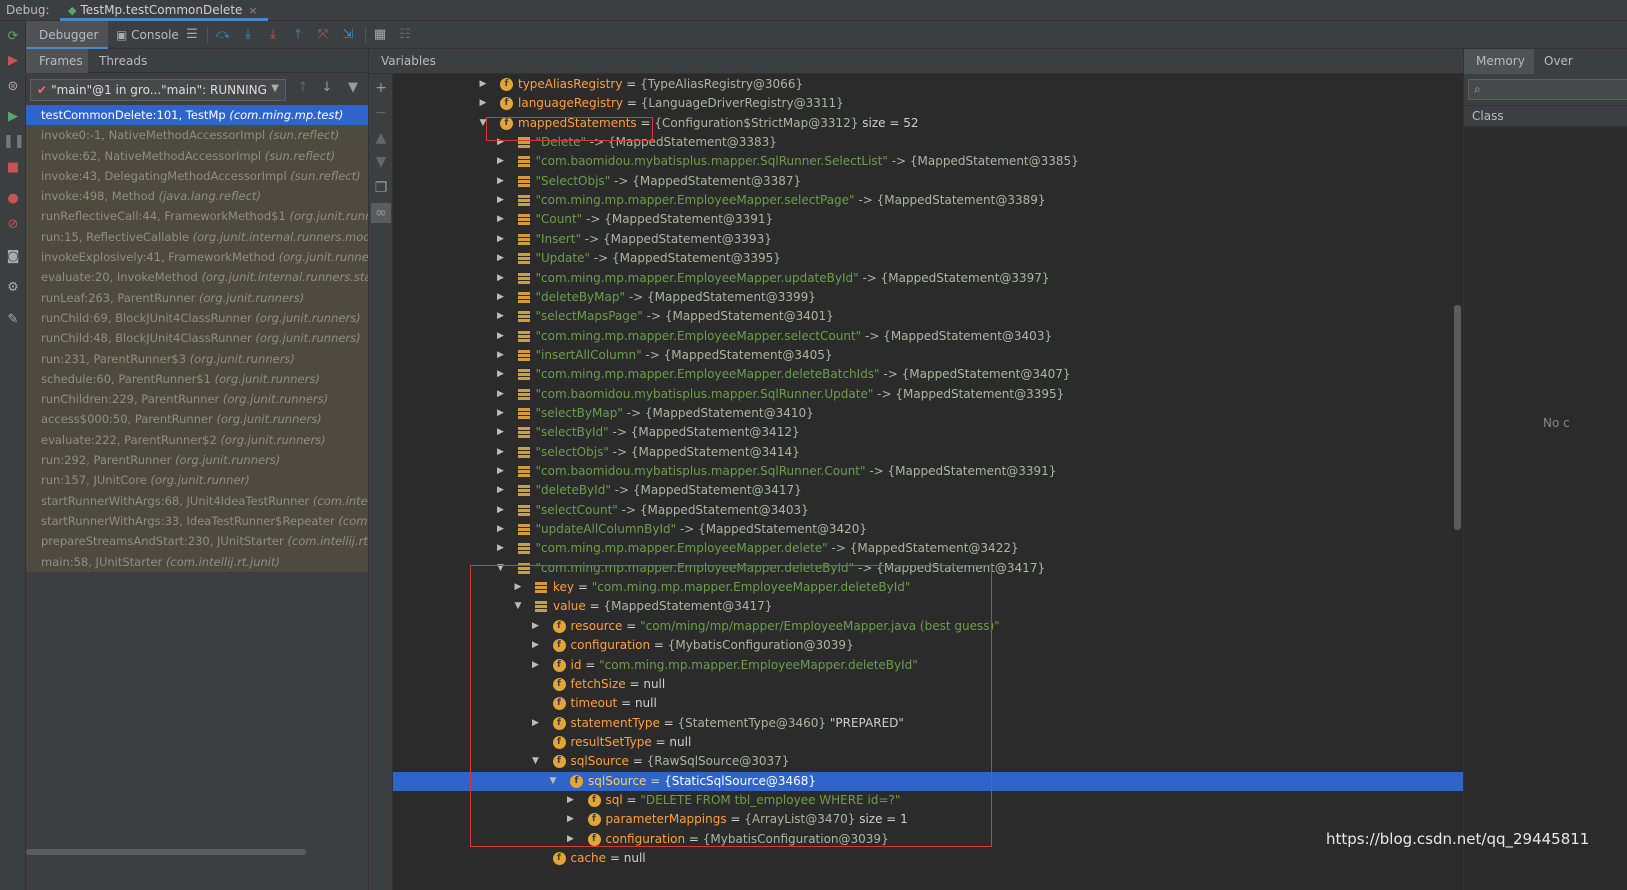 The width and height of the screenshot is (1627, 890). I want to click on variable-row: ▶ "selectByMap" -> {MappedStatement@3410}, so click(928, 413).